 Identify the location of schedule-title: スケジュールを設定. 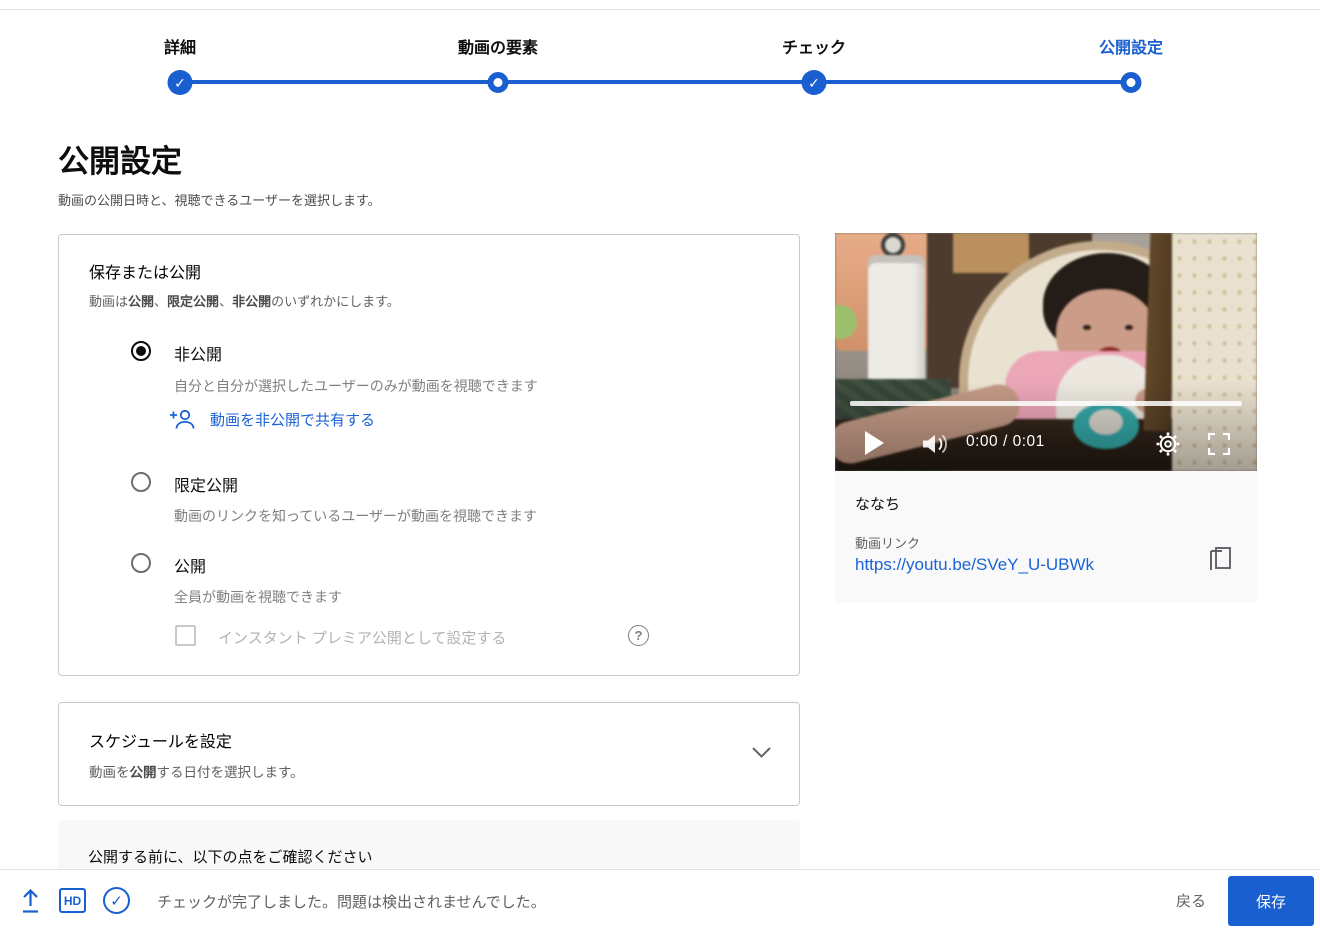
(160, 742).